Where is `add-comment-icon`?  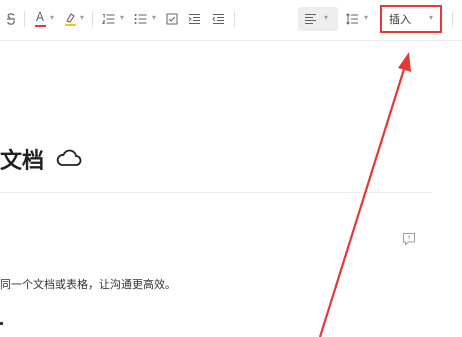
add-comment-icon is located at coordinates (409, 240).